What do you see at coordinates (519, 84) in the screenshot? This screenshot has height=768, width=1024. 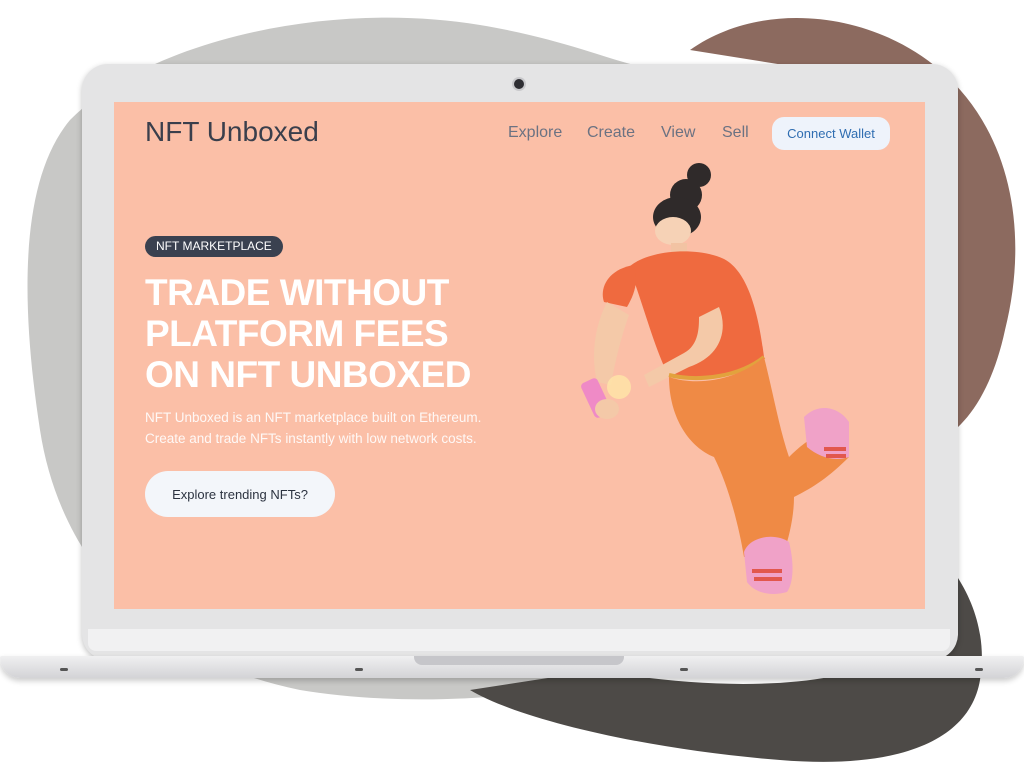 I see `webcam-icon` at bounding box center [519, 84].